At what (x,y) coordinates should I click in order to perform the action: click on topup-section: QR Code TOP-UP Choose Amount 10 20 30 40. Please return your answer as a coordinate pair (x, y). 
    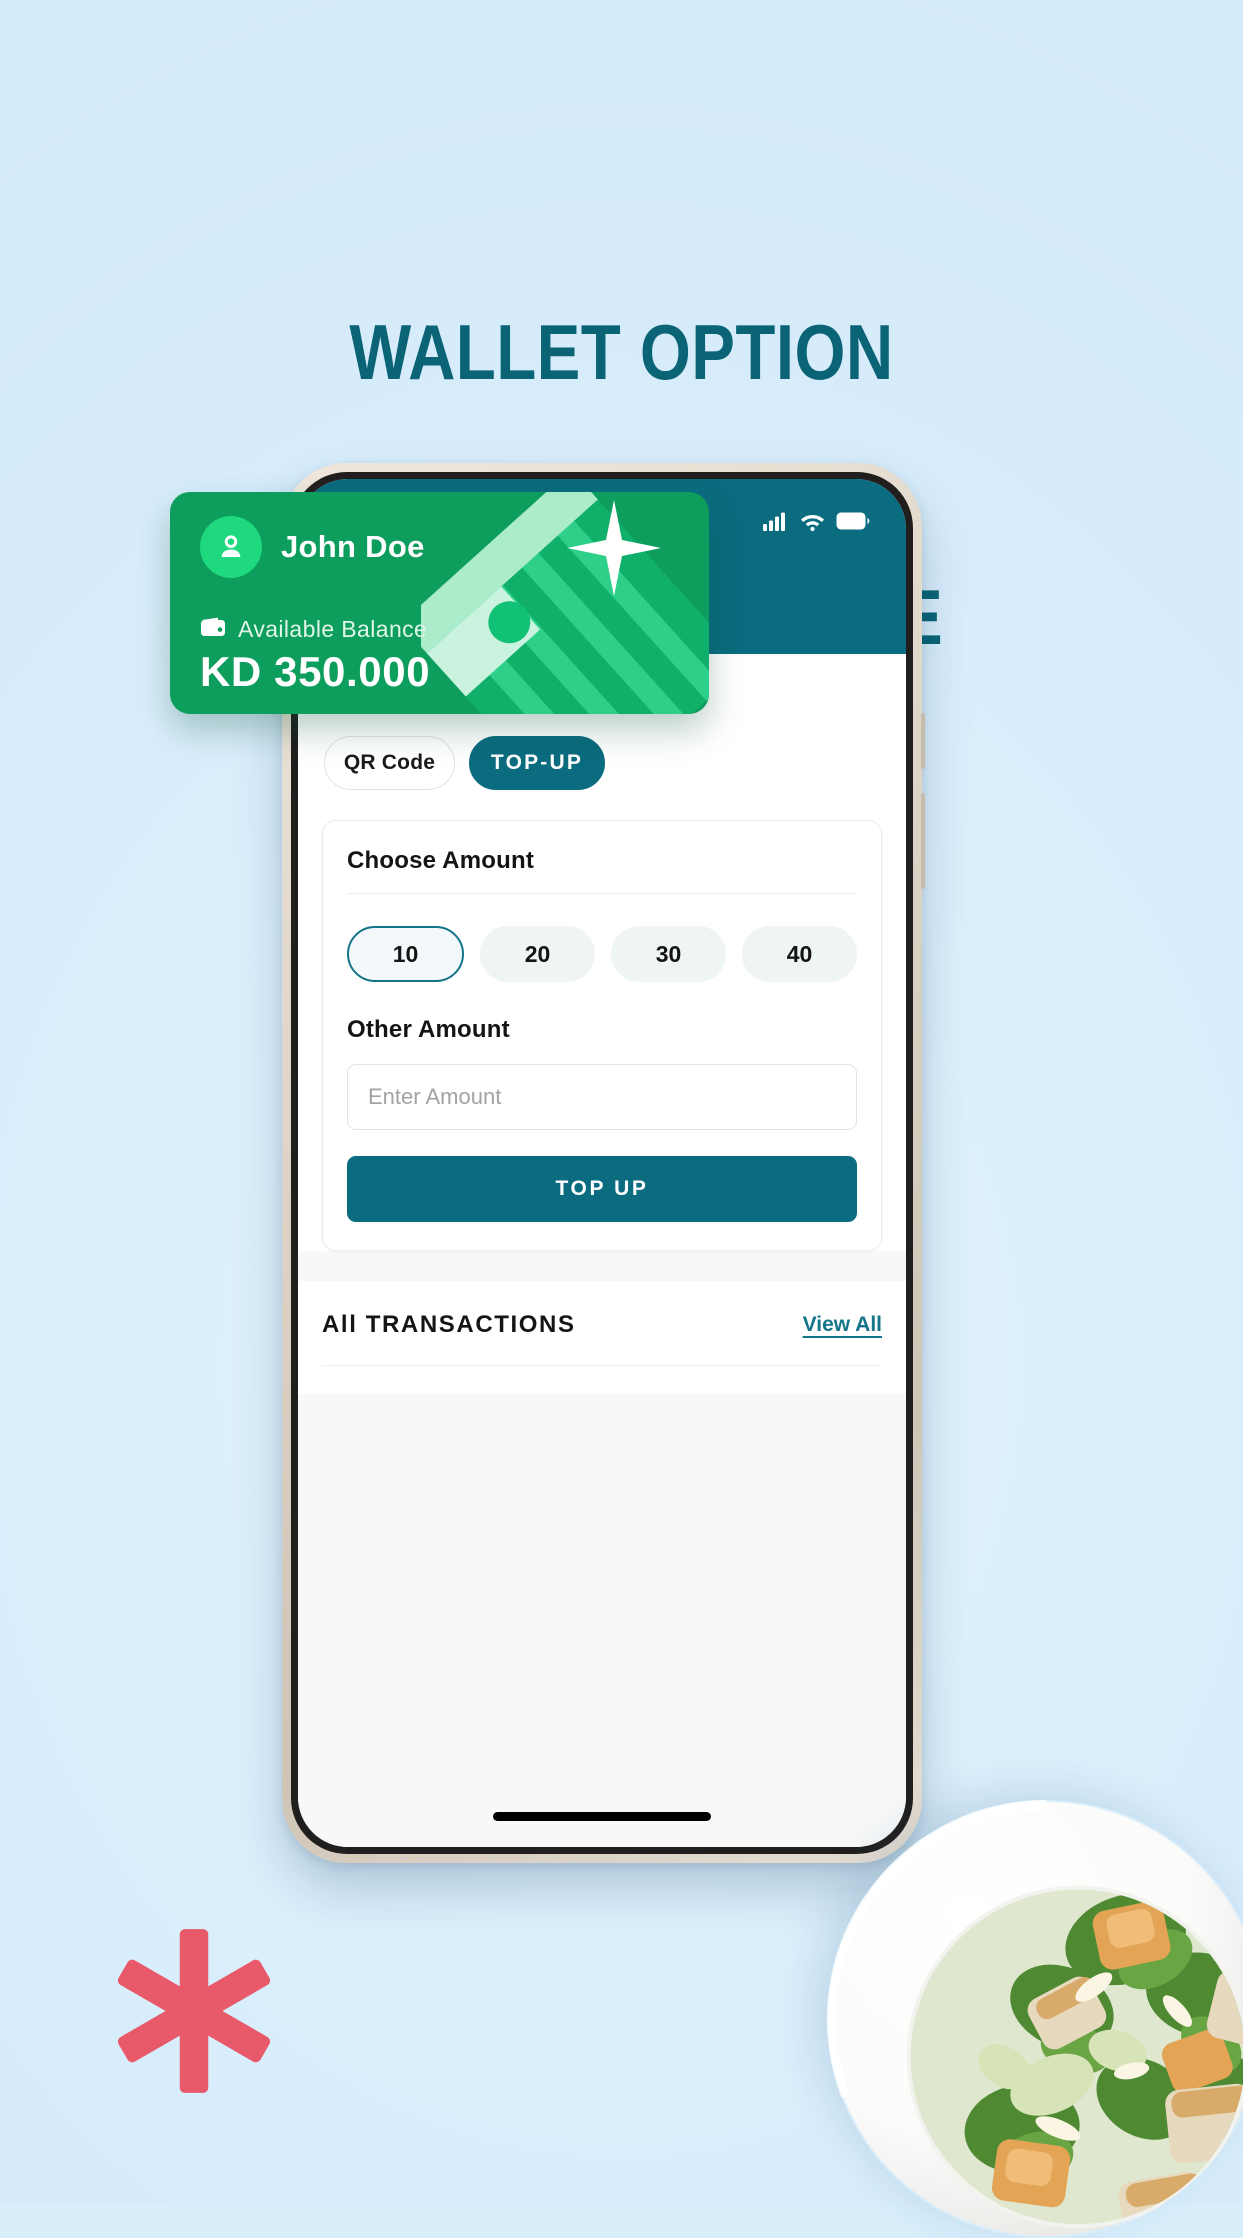
    Looking at the image, I should click on (602, 952).